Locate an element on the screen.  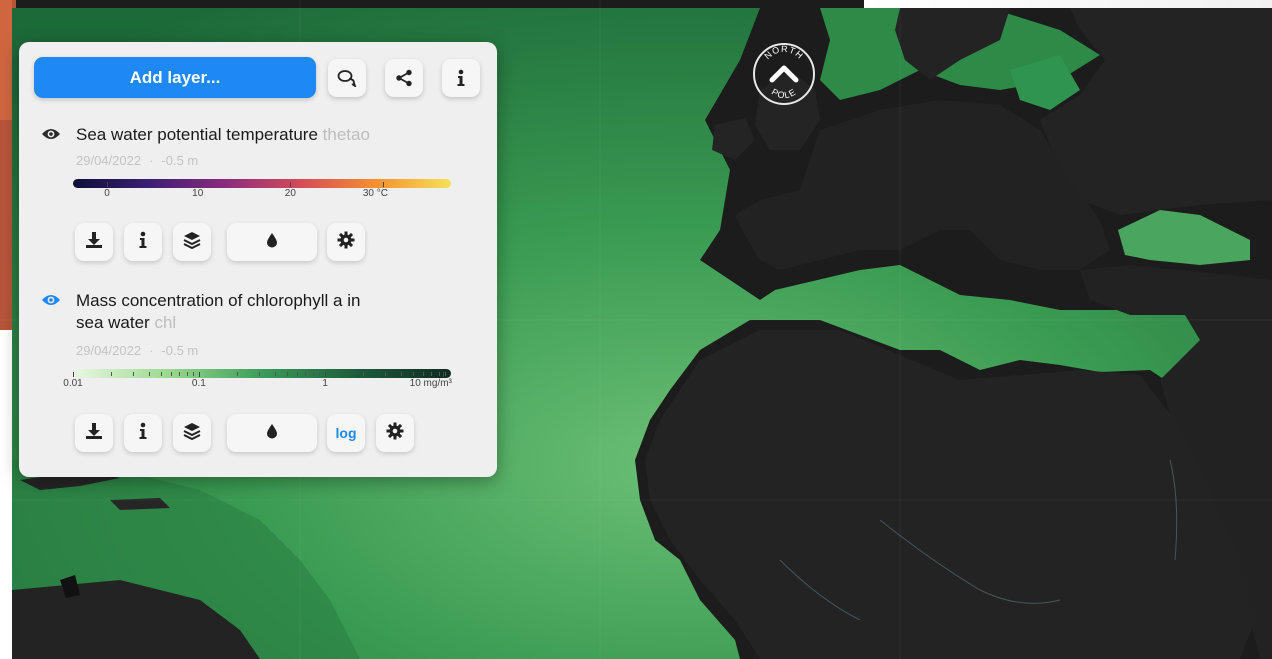
svg-text: NORTH is located at coordinates (783, 52).